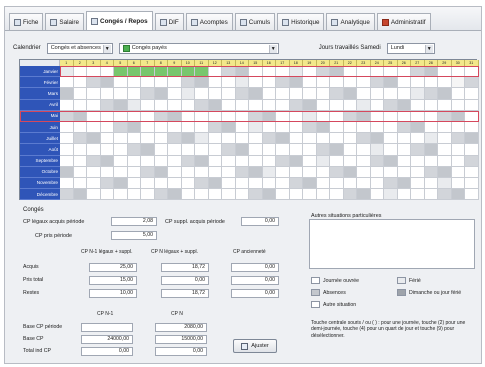 This screenshot has height=367, width=485. Describe the element at coordinates (255, 293) in the screenshot. I see `conges-value-field: 0,00` at that location.